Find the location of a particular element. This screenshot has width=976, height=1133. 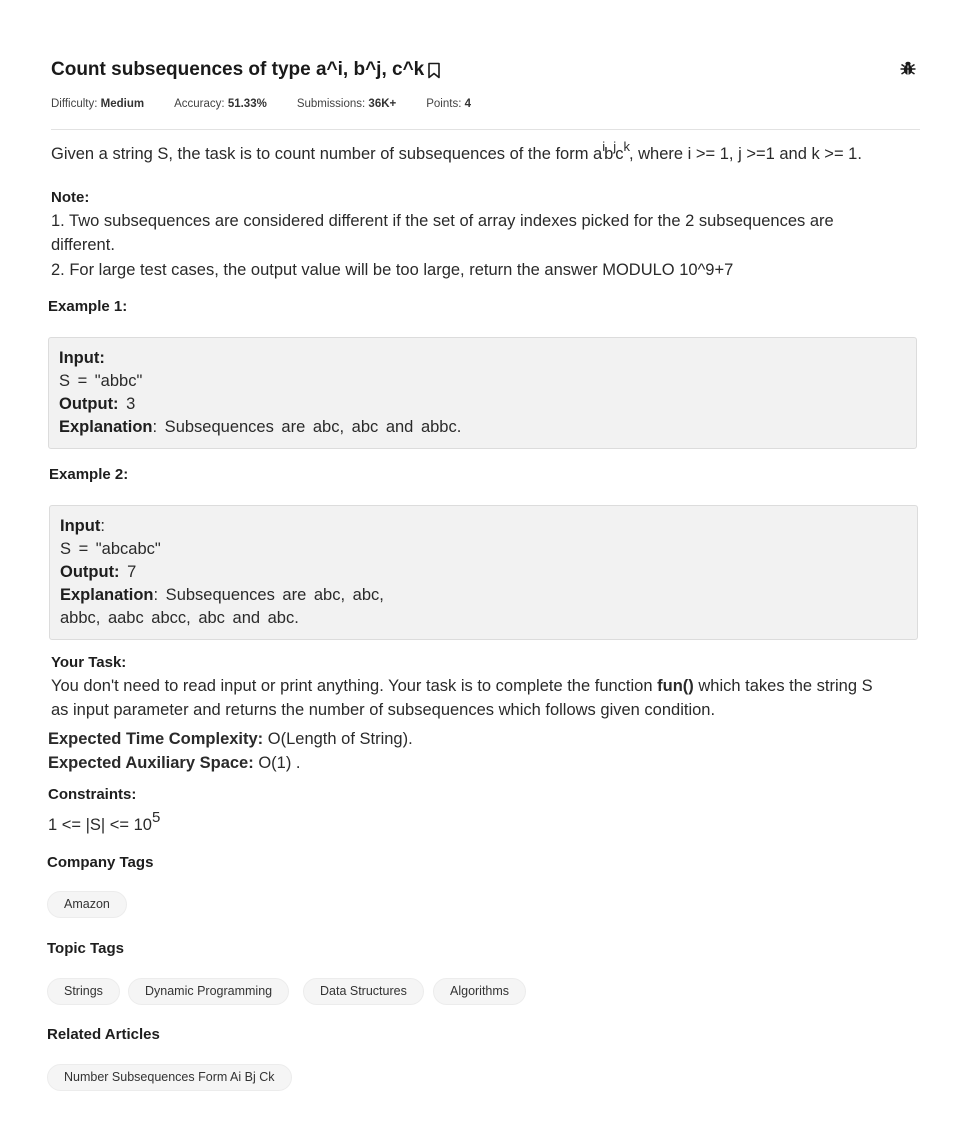

your-task-heading: Your Task: is located at coordinates (89, 662).